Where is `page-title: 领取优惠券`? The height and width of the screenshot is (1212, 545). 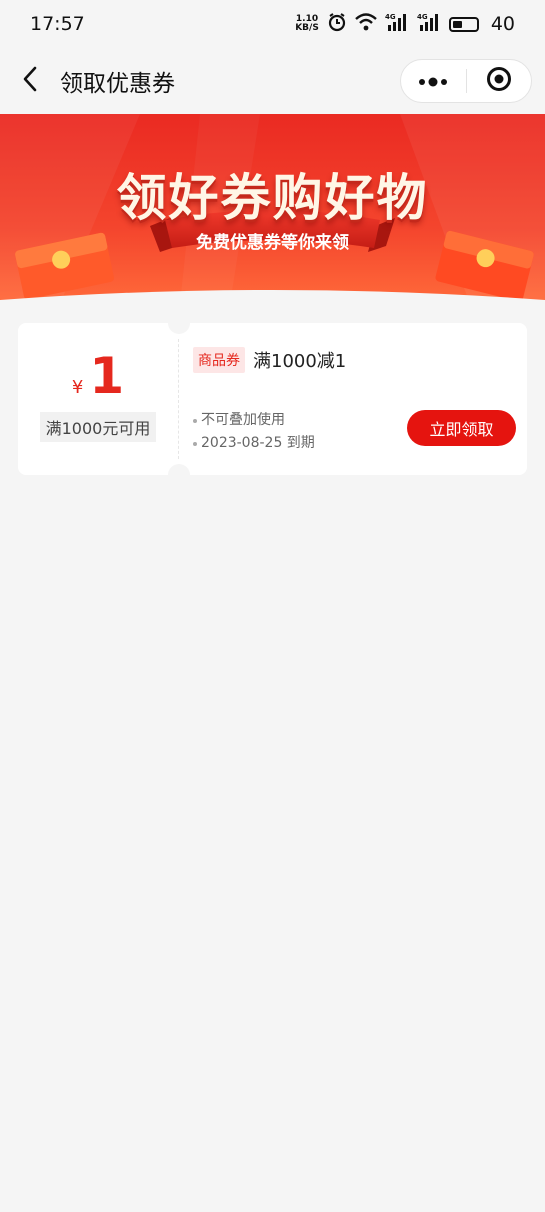 page-title: 领取优惠券 is located at coordinates (117, 84).